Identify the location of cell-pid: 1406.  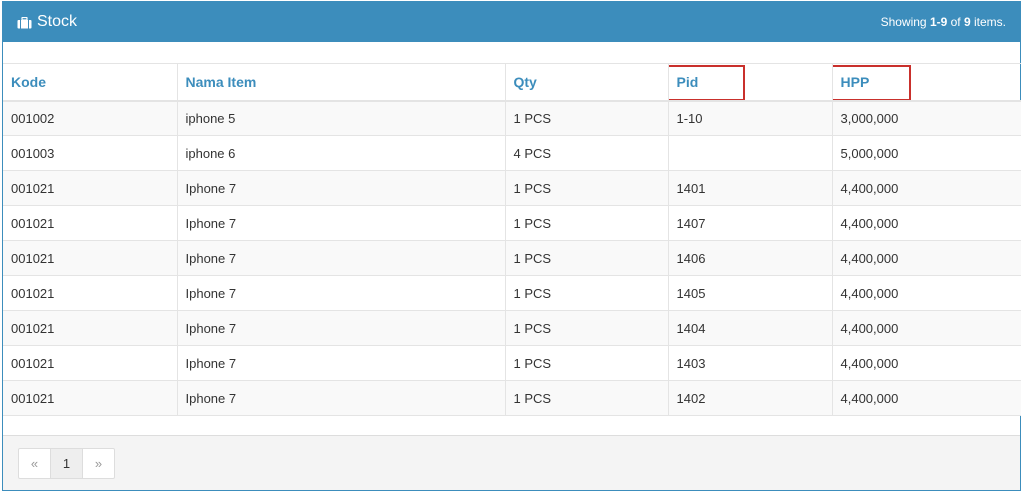
(750, 258).